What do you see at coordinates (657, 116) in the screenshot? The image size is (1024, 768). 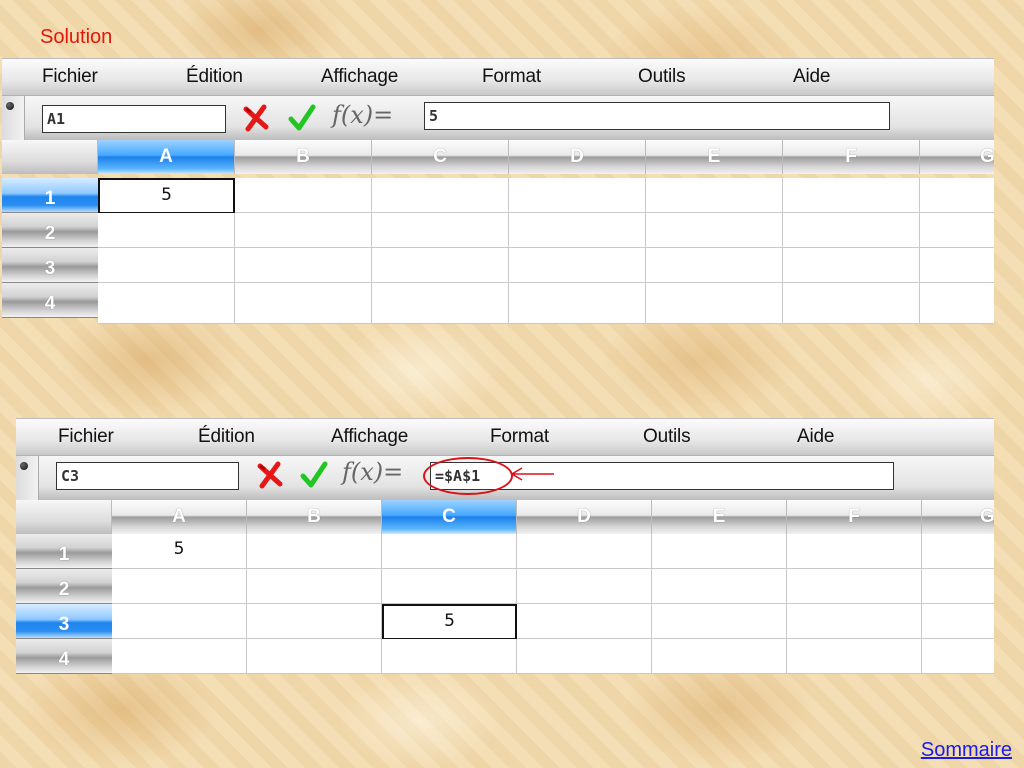 I see `formula-input: 5` at bounding box center [657, 116].